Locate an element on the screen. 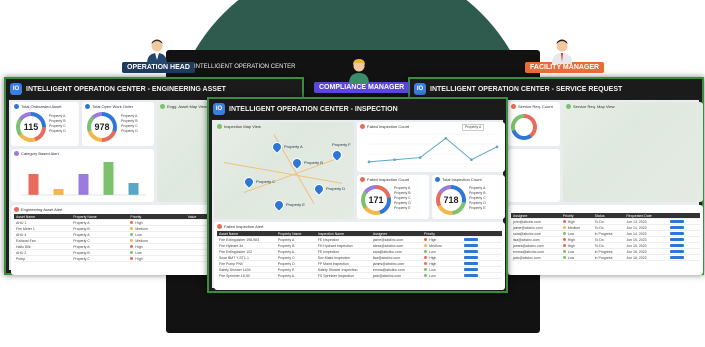  table-cell: AHU 1 is located at coordinates (42, 223).